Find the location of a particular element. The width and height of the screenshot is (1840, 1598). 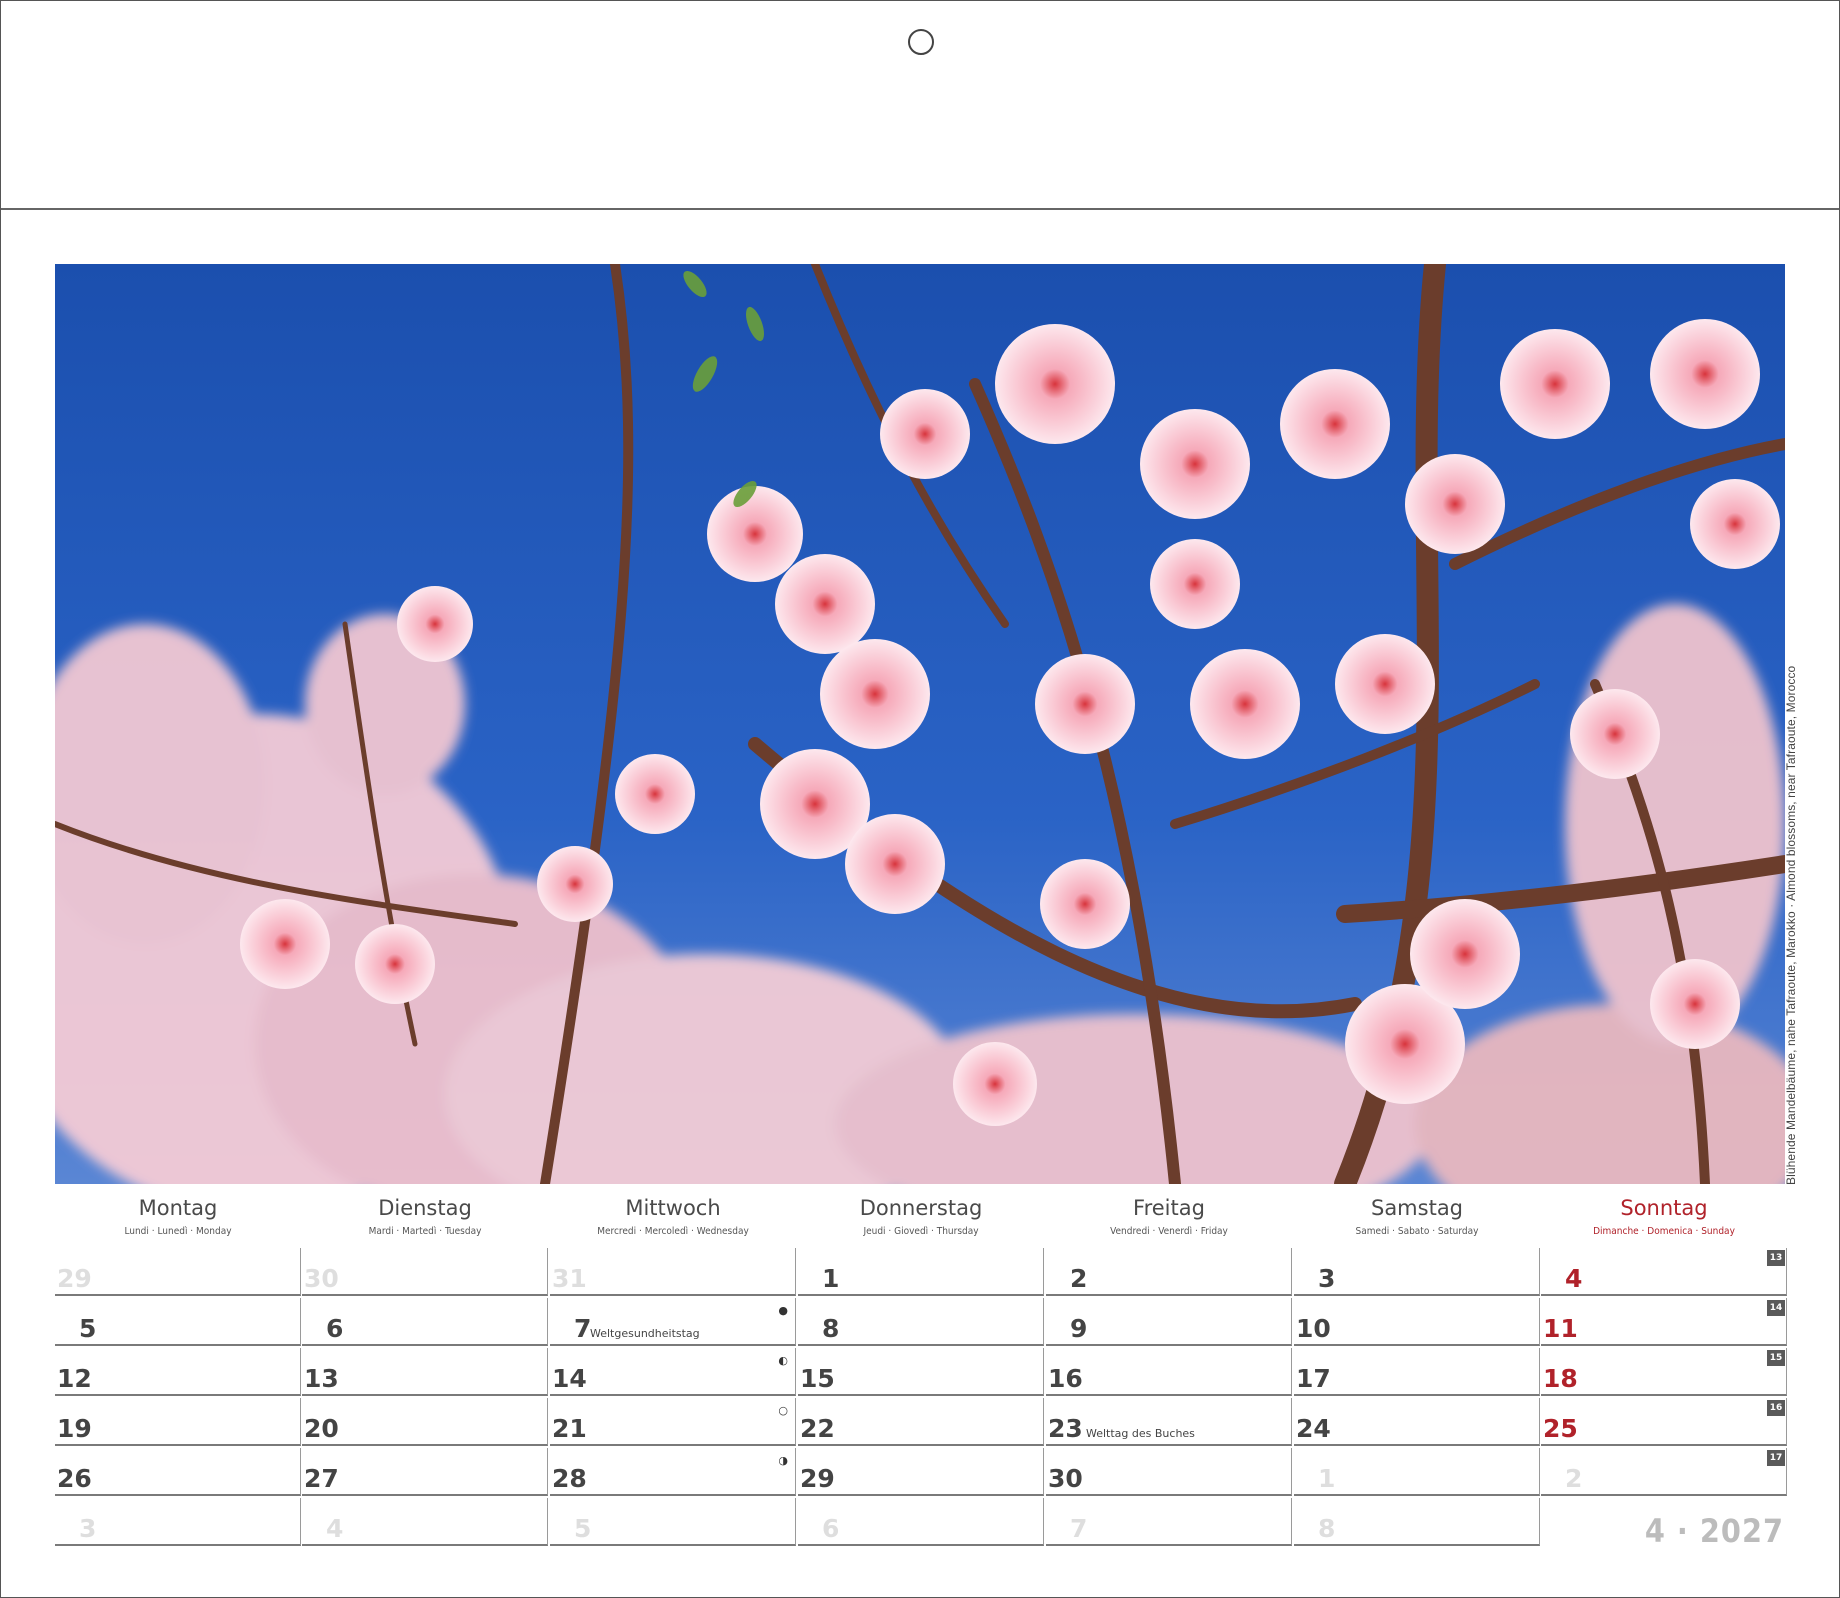

day-number: 17 is located at coordinates (1313, 1378).